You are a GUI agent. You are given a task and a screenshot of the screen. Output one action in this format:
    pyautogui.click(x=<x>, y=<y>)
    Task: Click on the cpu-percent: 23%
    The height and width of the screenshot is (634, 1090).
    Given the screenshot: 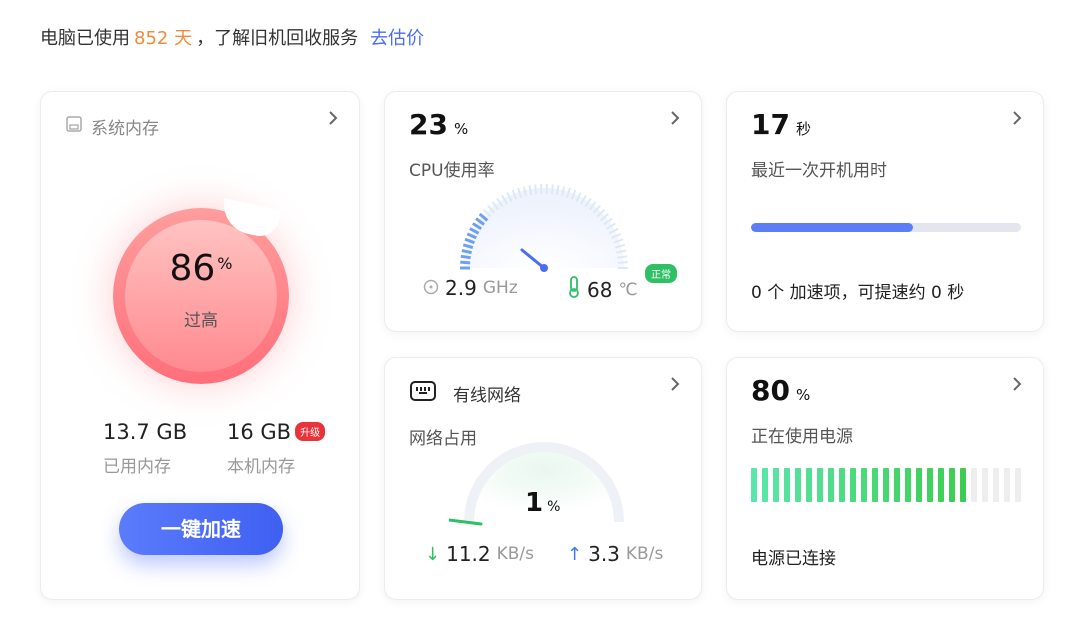 What is the action you would take?
    pyautogui.click(x=439, y=124)
    